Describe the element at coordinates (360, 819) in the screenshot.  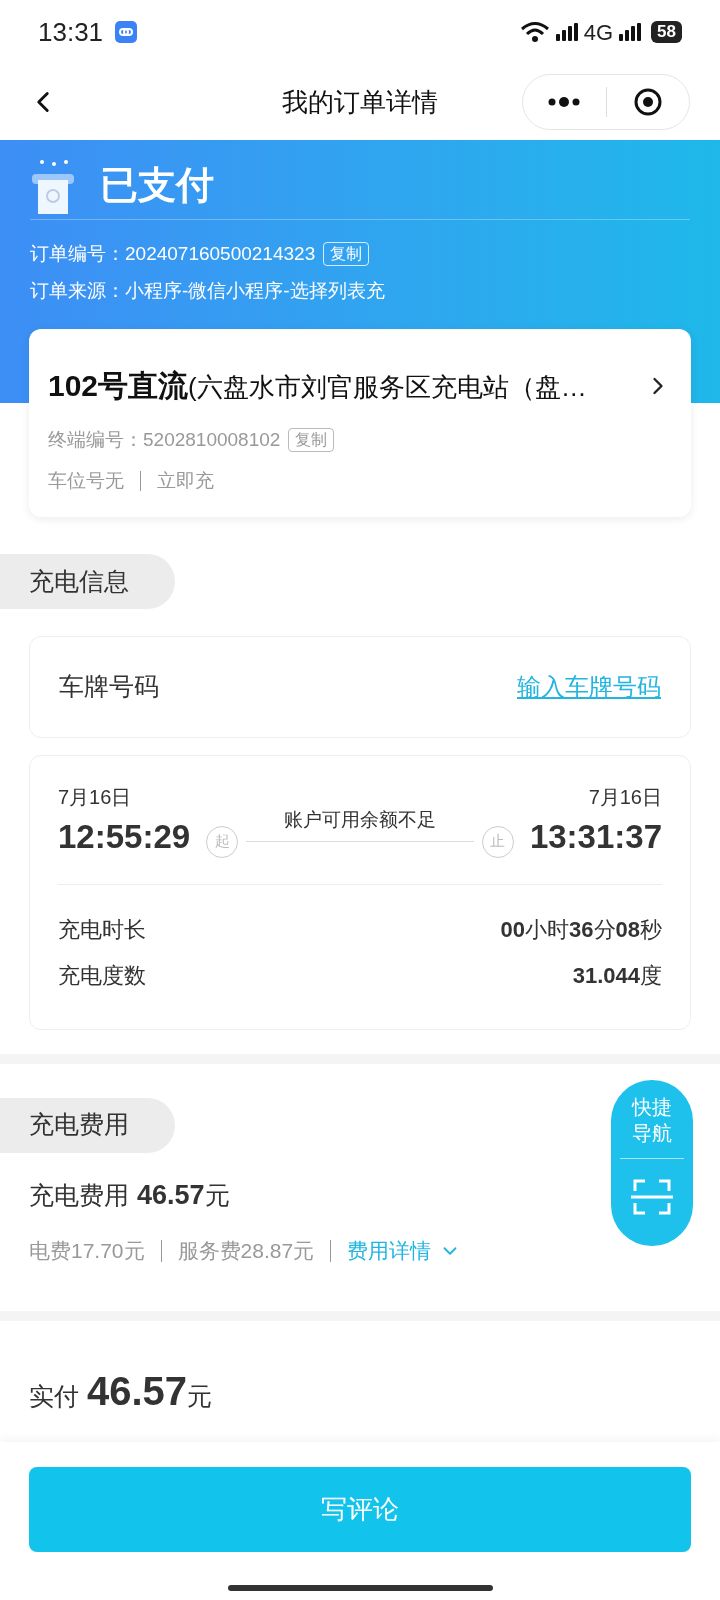
I see `stop-reason: 账户可用余额不足` at that location.